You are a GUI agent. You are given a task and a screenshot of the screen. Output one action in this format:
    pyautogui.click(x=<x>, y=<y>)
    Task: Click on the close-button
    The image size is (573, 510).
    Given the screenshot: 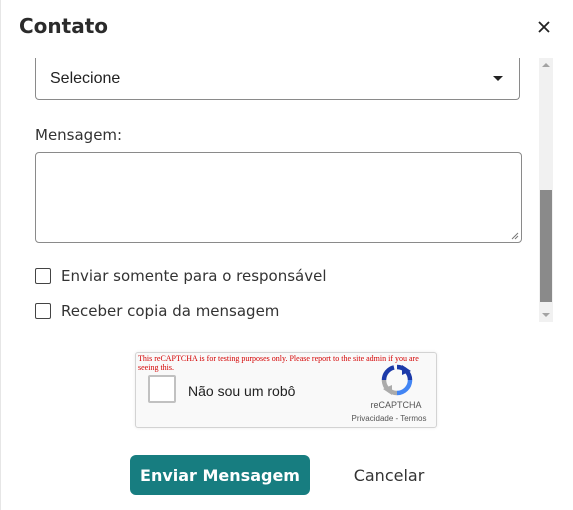 What is the action you would take?
    pyautogui.click(x=544, y=27)
    